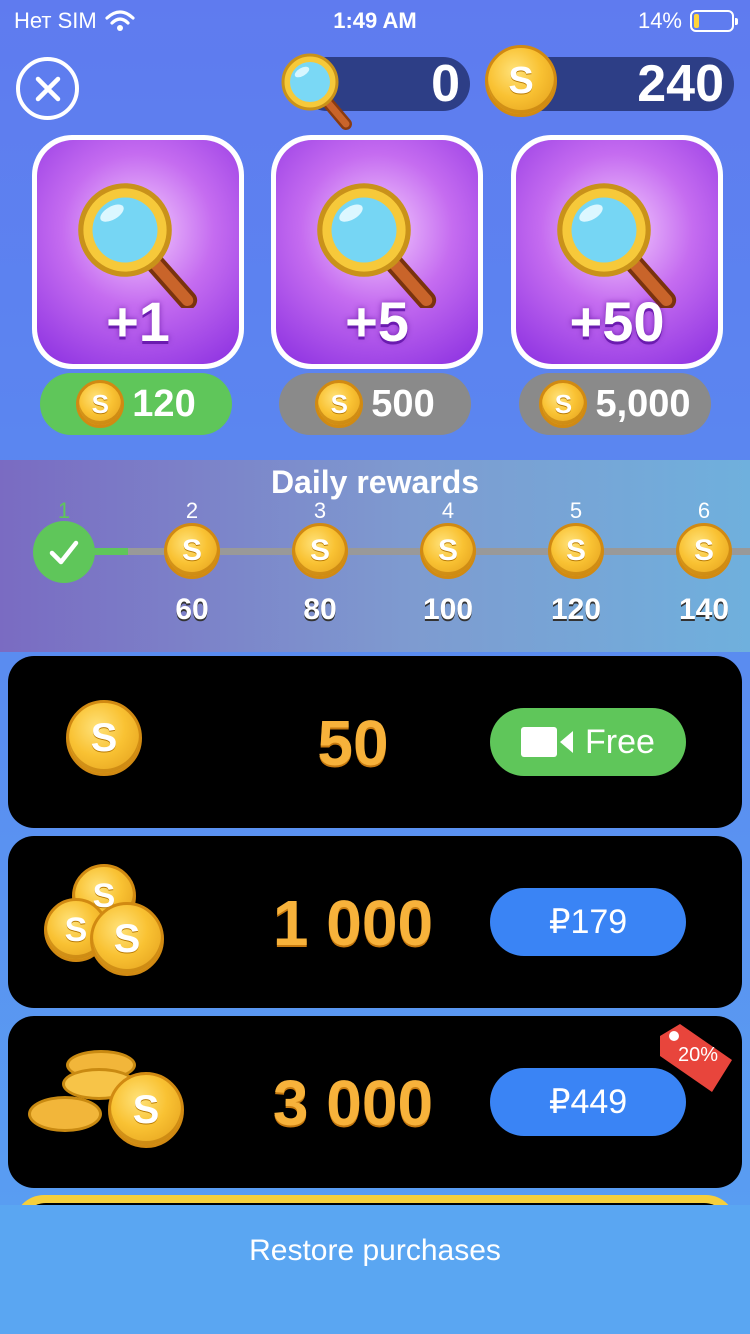  Describe the element at coordinates (375, 1269) in the screenshot. I see `footer-bar` at that location.